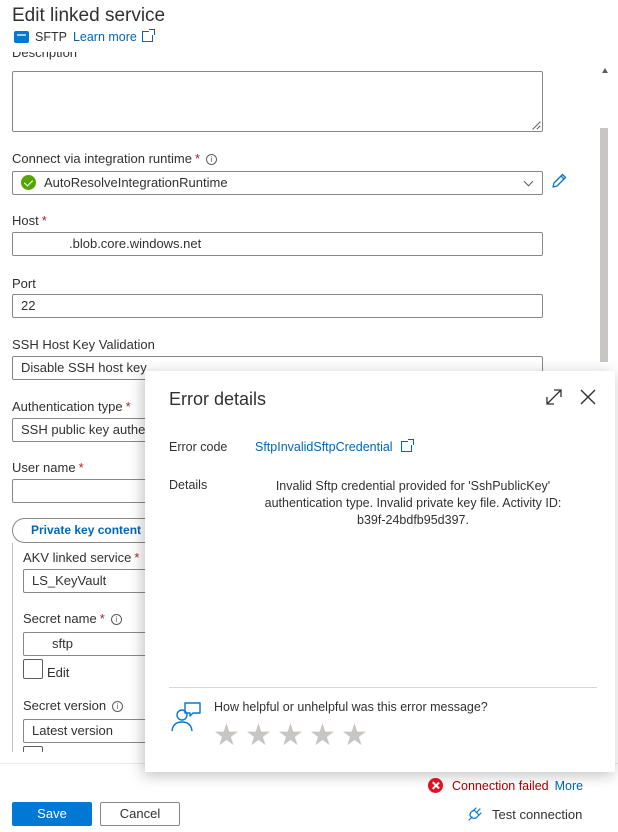 This screenshot has width=618, height=832. I want to click on details-label: Details, so click(188, 485).